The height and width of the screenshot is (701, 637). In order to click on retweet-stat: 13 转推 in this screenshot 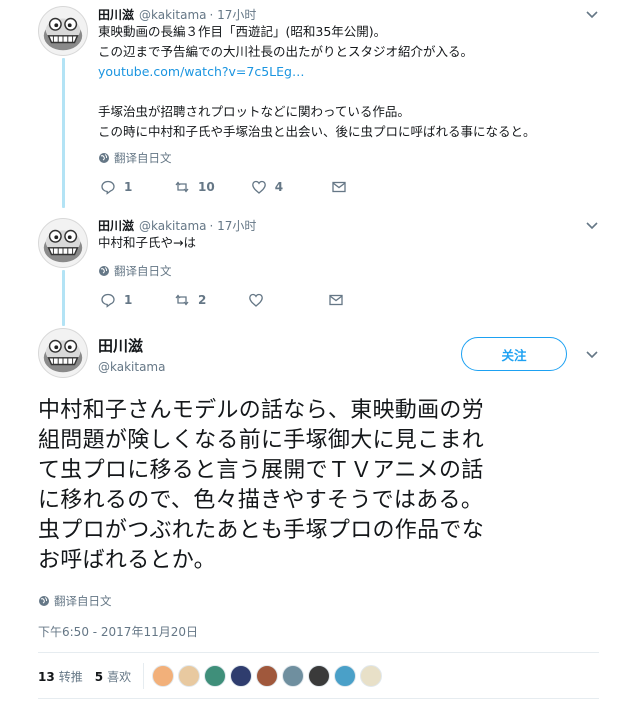, I will do `click(60, 676)`.